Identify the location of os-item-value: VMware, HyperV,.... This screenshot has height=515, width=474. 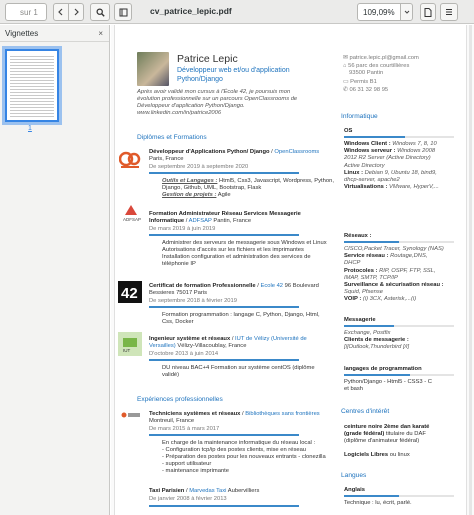
(414, 187).